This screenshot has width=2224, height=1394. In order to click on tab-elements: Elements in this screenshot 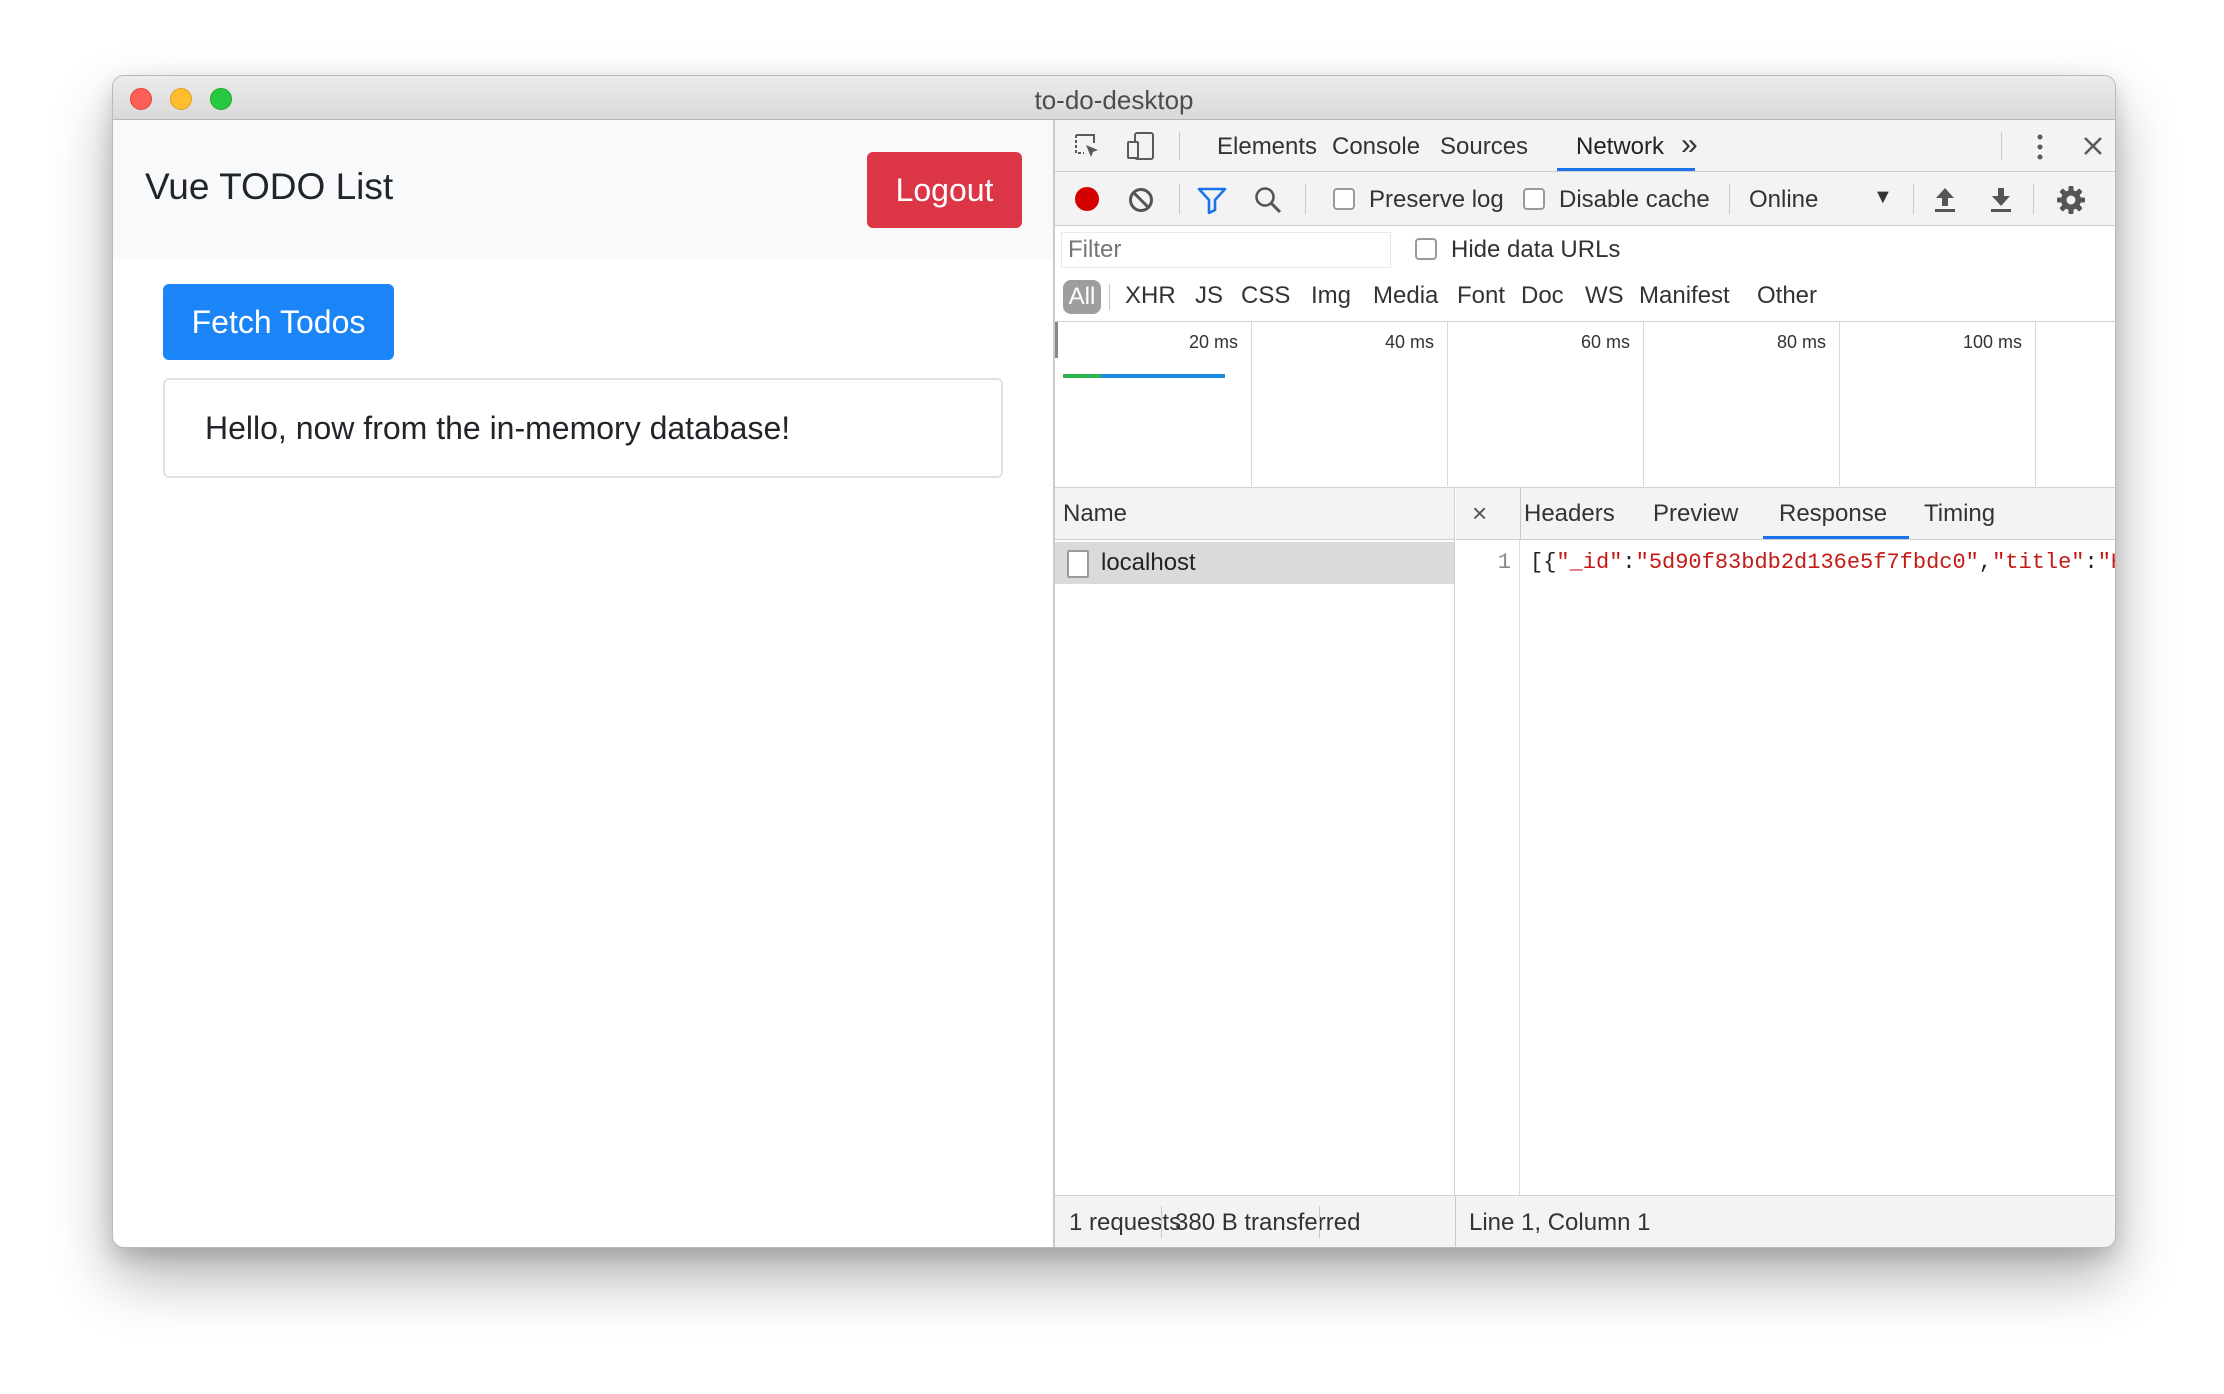, I will do `click(1267, 147)`.